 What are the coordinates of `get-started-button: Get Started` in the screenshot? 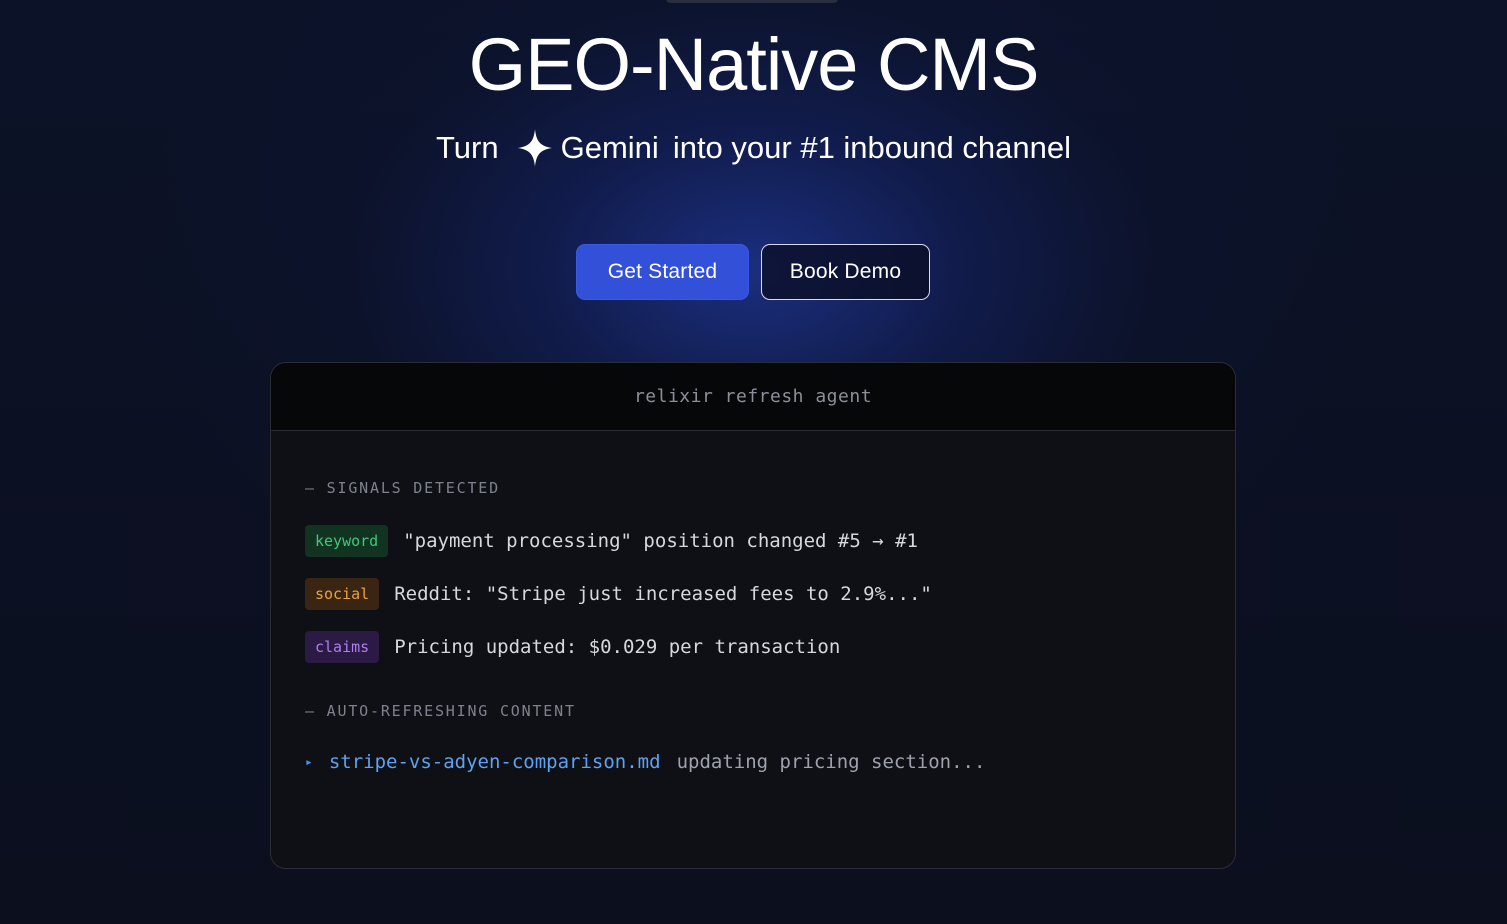 It's located at (662, 272).